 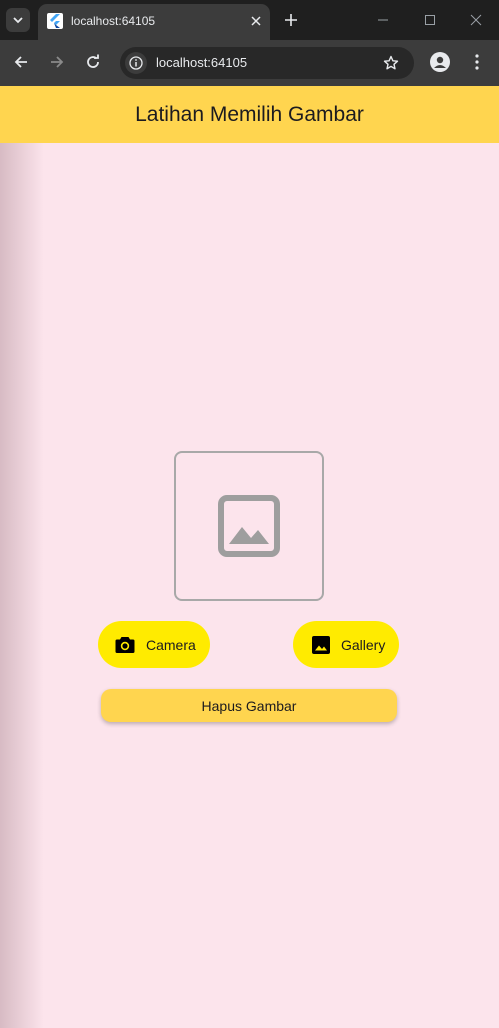 I want to click on clear-image-button: Hapus Gambar, so click(x=249, y=705).